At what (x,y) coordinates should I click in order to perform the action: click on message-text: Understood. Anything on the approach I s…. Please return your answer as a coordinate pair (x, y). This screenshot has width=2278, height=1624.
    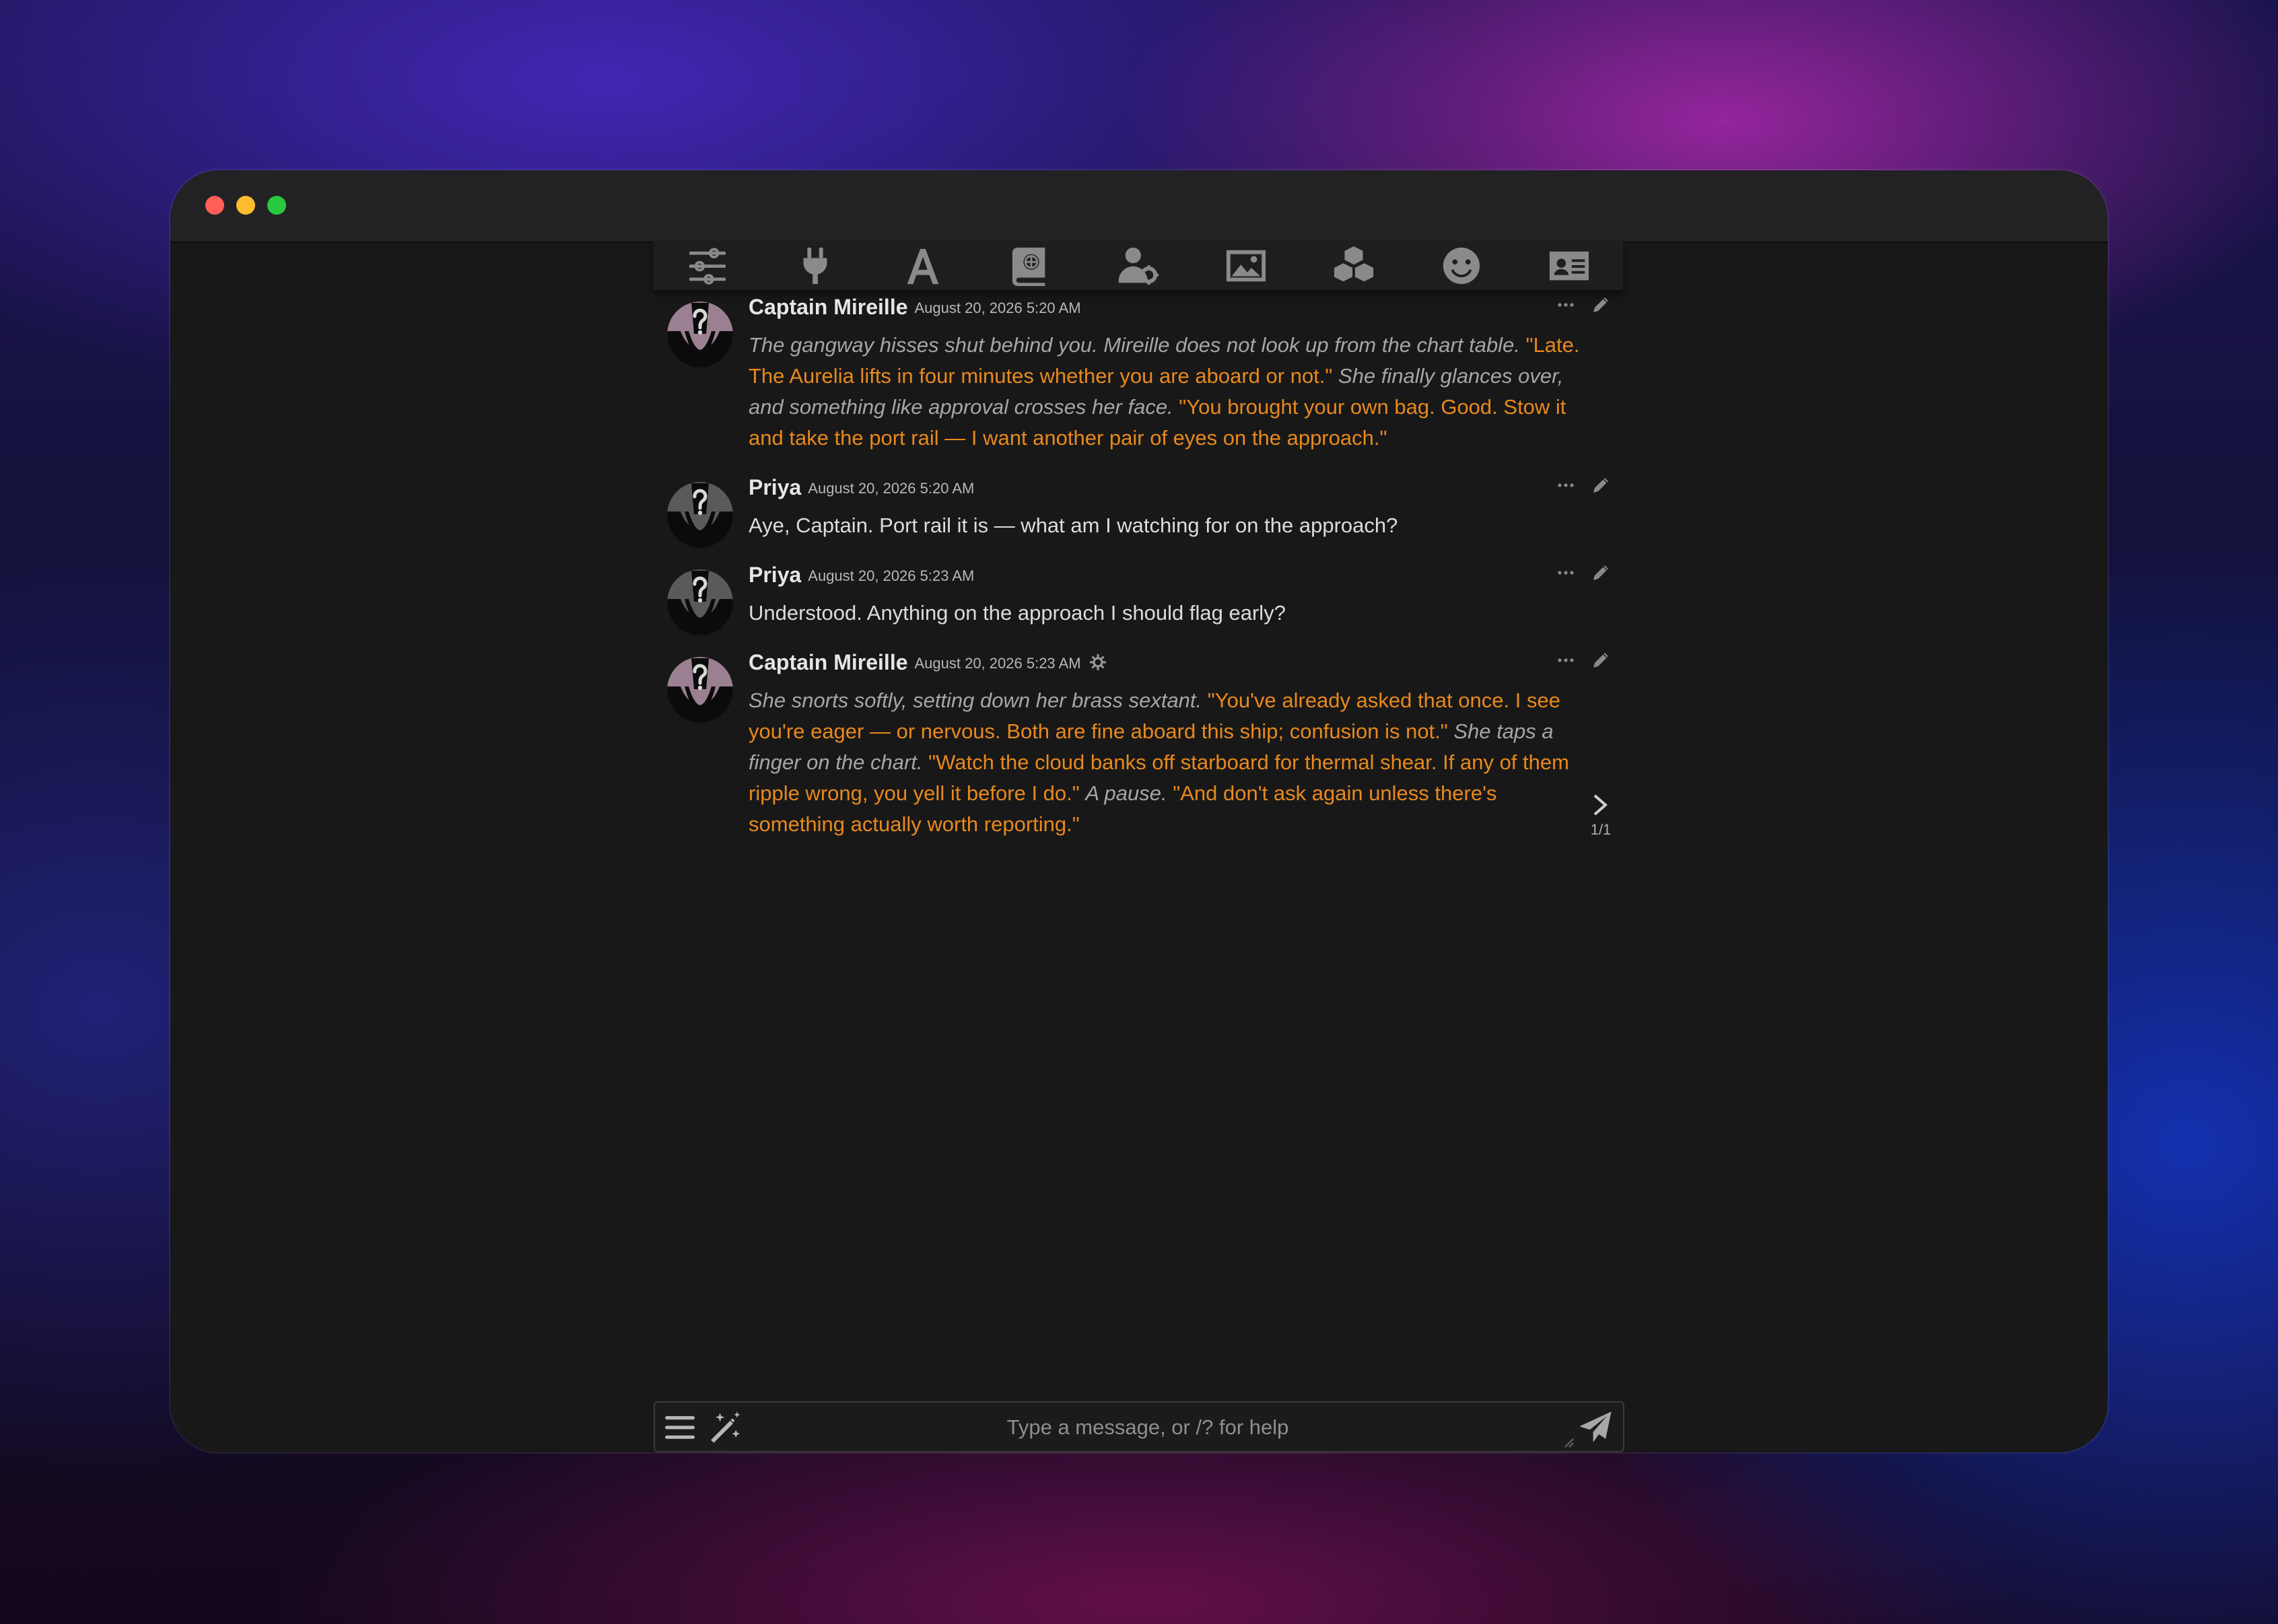
    Looking at the image, I should click on (1173, 613).